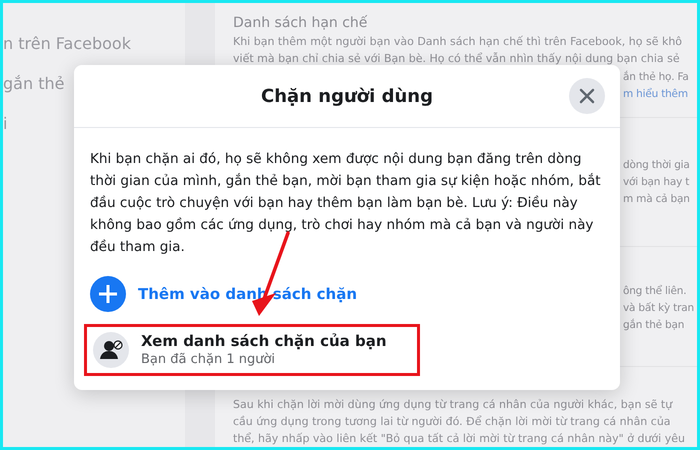 This screenshot has height=450, width=700. What do you see at coordinates (94, 44) in the screenshot?
I see `sidebar-item: n trên Facebook` at bounding box center [94, 44].